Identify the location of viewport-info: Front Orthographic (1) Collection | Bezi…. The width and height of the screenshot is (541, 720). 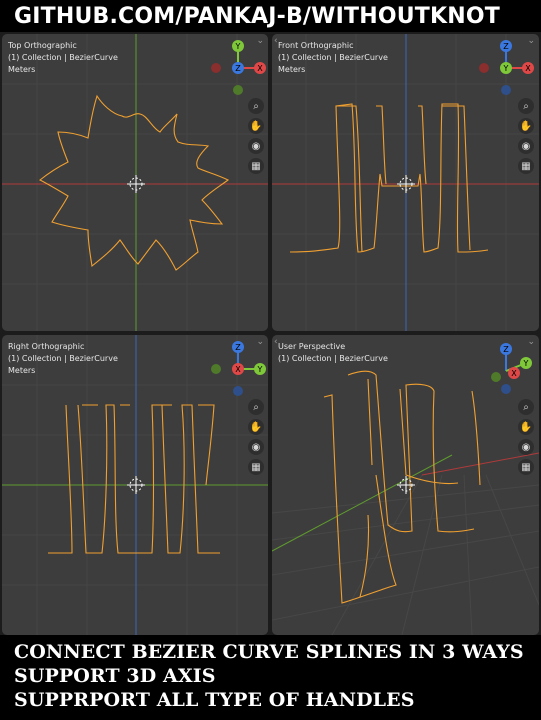
(333, 58).